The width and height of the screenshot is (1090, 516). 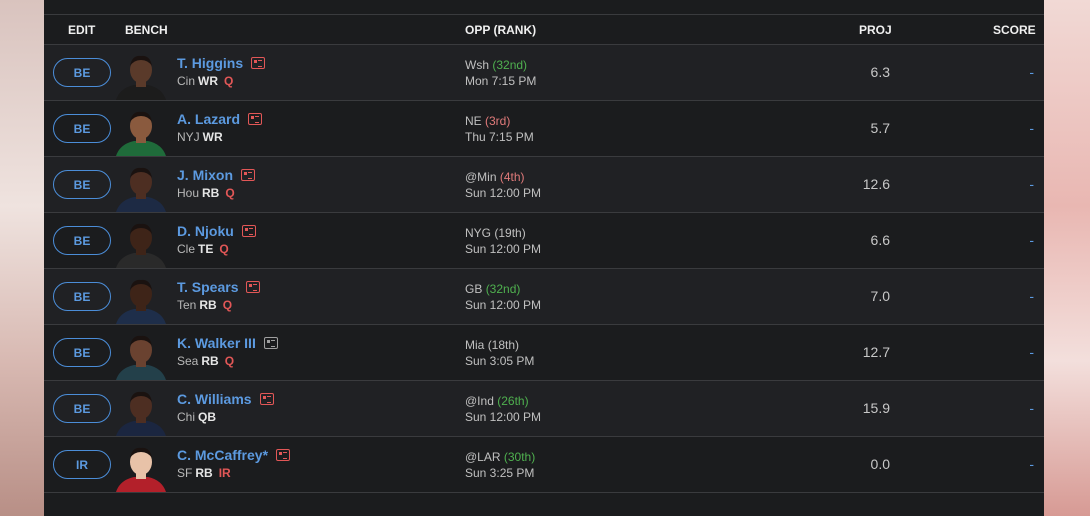 I want to click on player-name-wrap: K. Walker III, so click(x=227, y=343).